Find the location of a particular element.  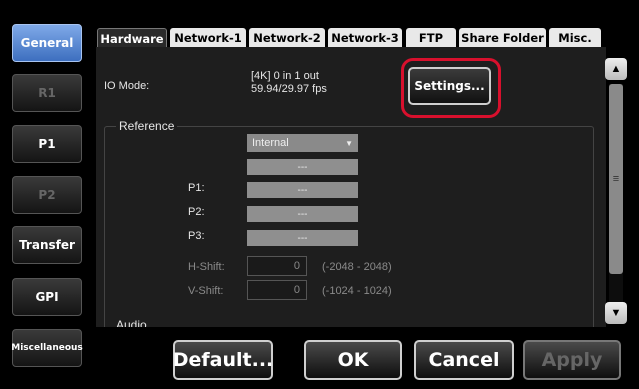

reference-source-value: Internal is located at coordinates (270, 143).